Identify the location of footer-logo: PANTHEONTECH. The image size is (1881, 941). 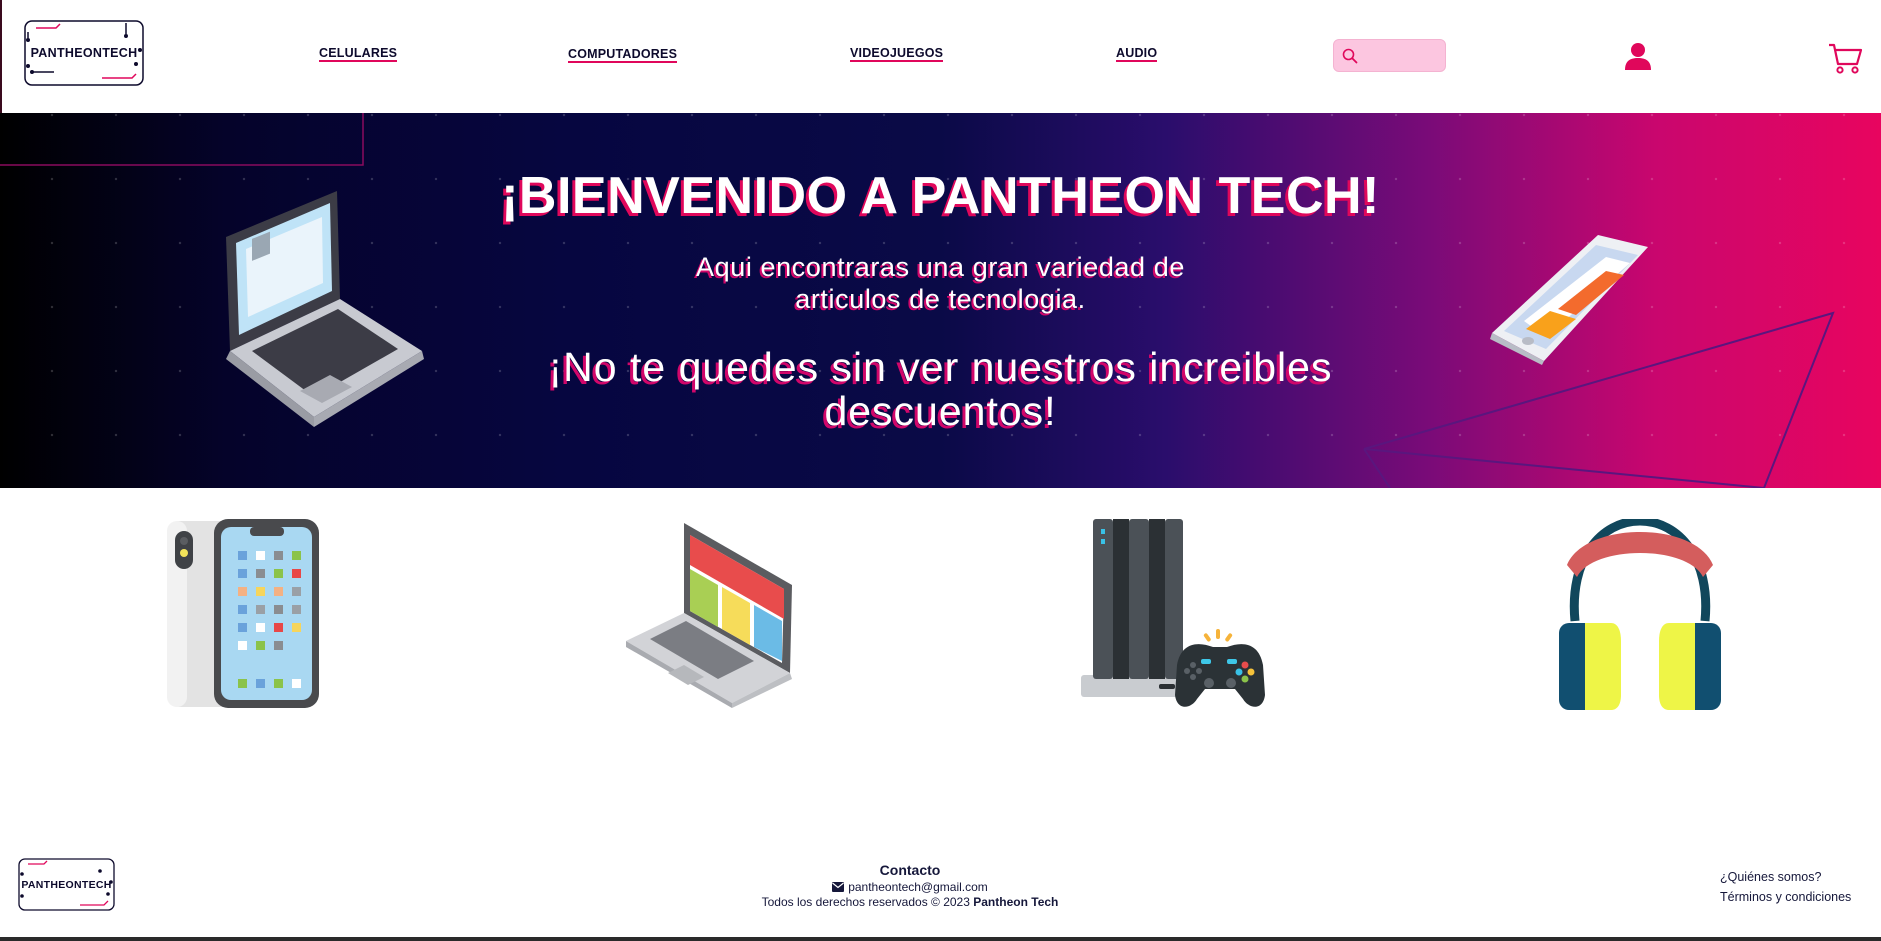
(66, 884).